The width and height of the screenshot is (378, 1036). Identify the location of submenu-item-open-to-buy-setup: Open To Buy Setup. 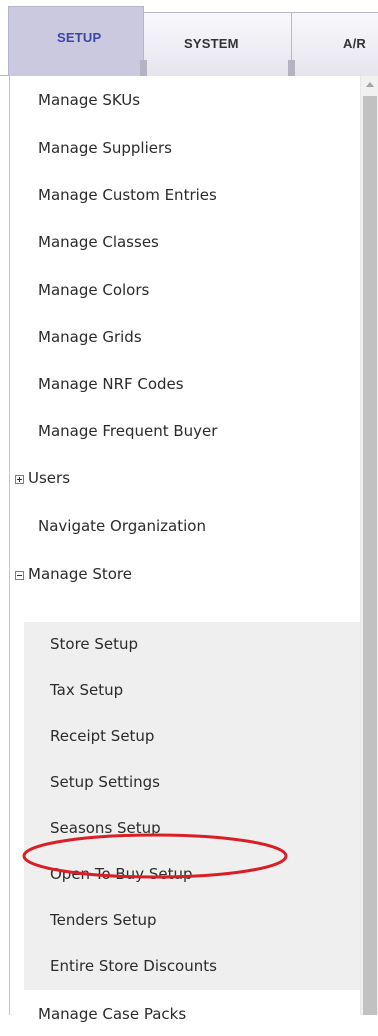
(192, 874).